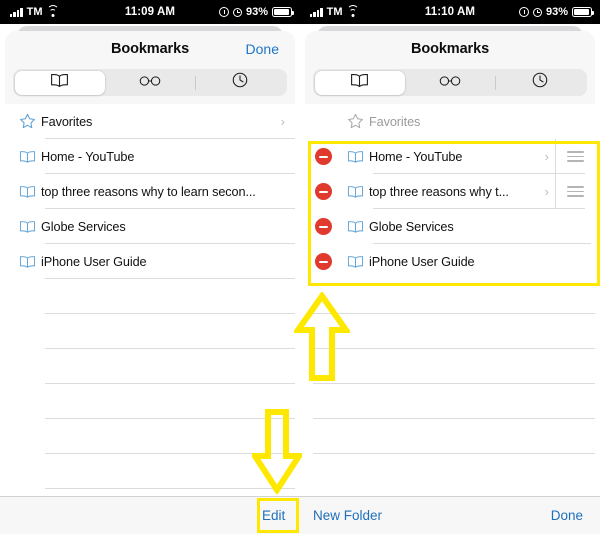 The image size is (600, 534). I want to click on status-bar-left: TM 11:09 AM 93%, so click(150, 12).